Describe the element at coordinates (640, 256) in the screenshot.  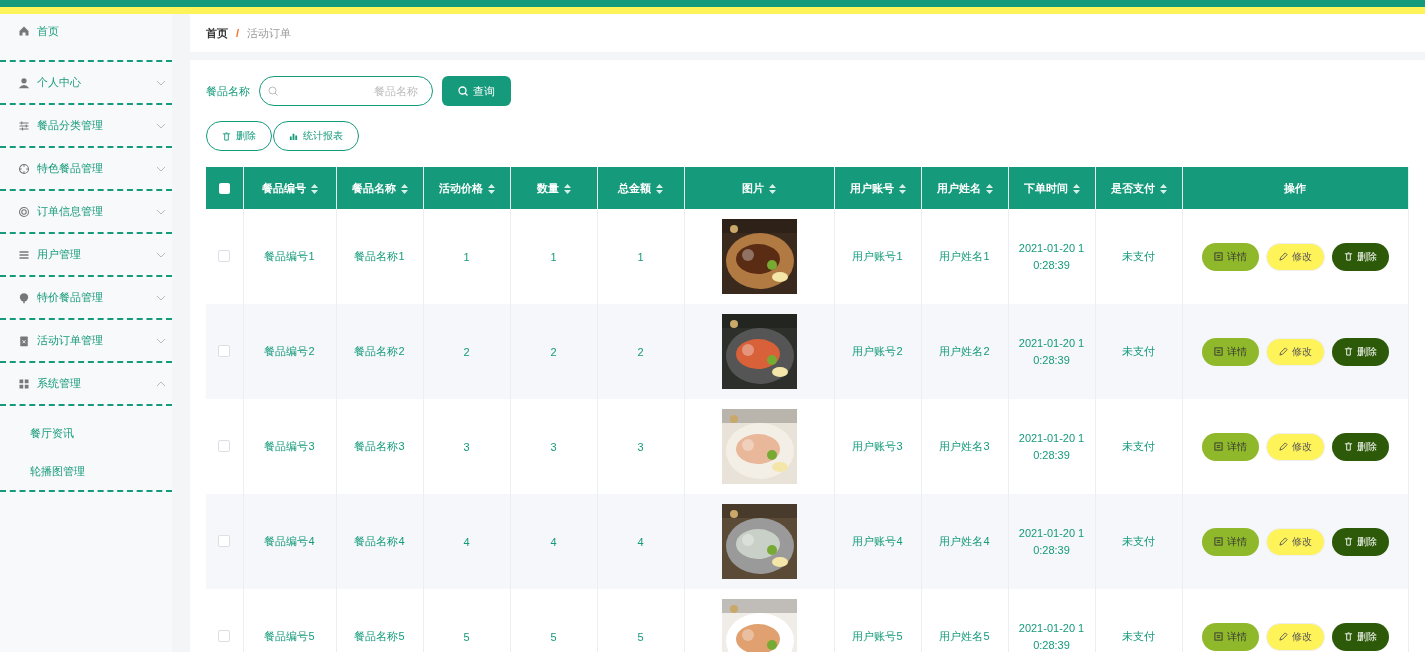
I see `table-cell: 1` at that location.